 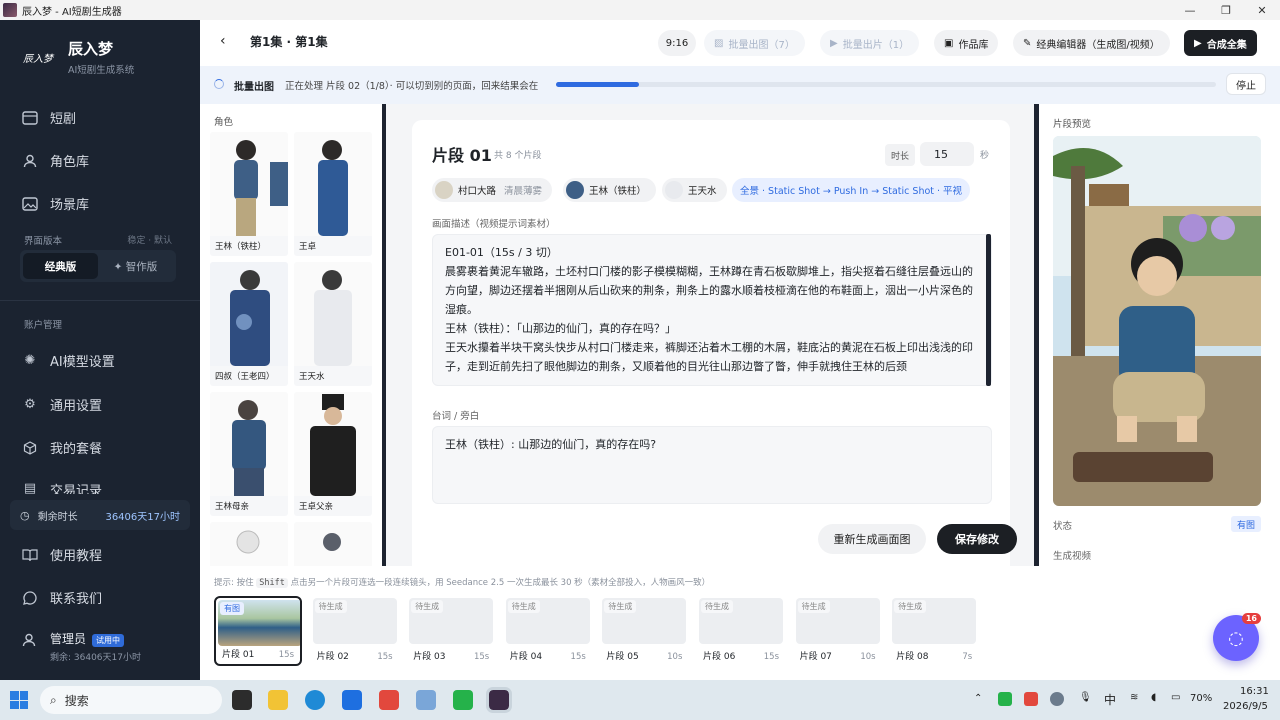 What do you see at coordinates (249, 194) in the screenshot?
I see `character-card: 王林（铁柱）` at bounding box center [249, 194].